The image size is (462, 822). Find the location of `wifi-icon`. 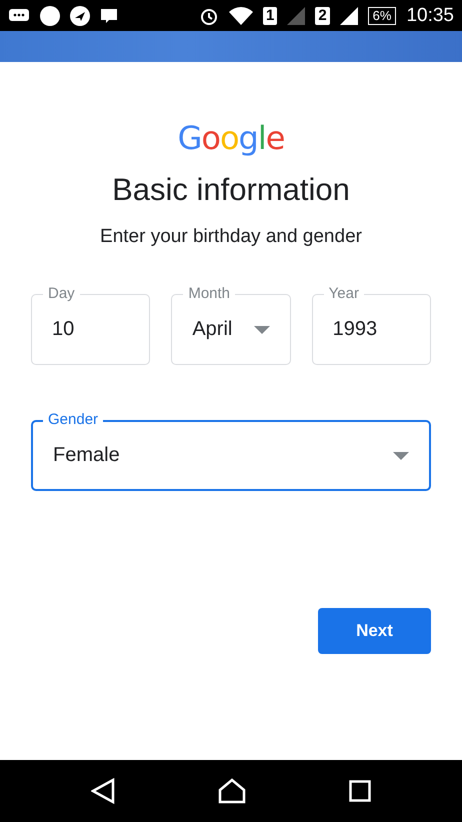

wifi-icon is located at coordinates (240, 15).